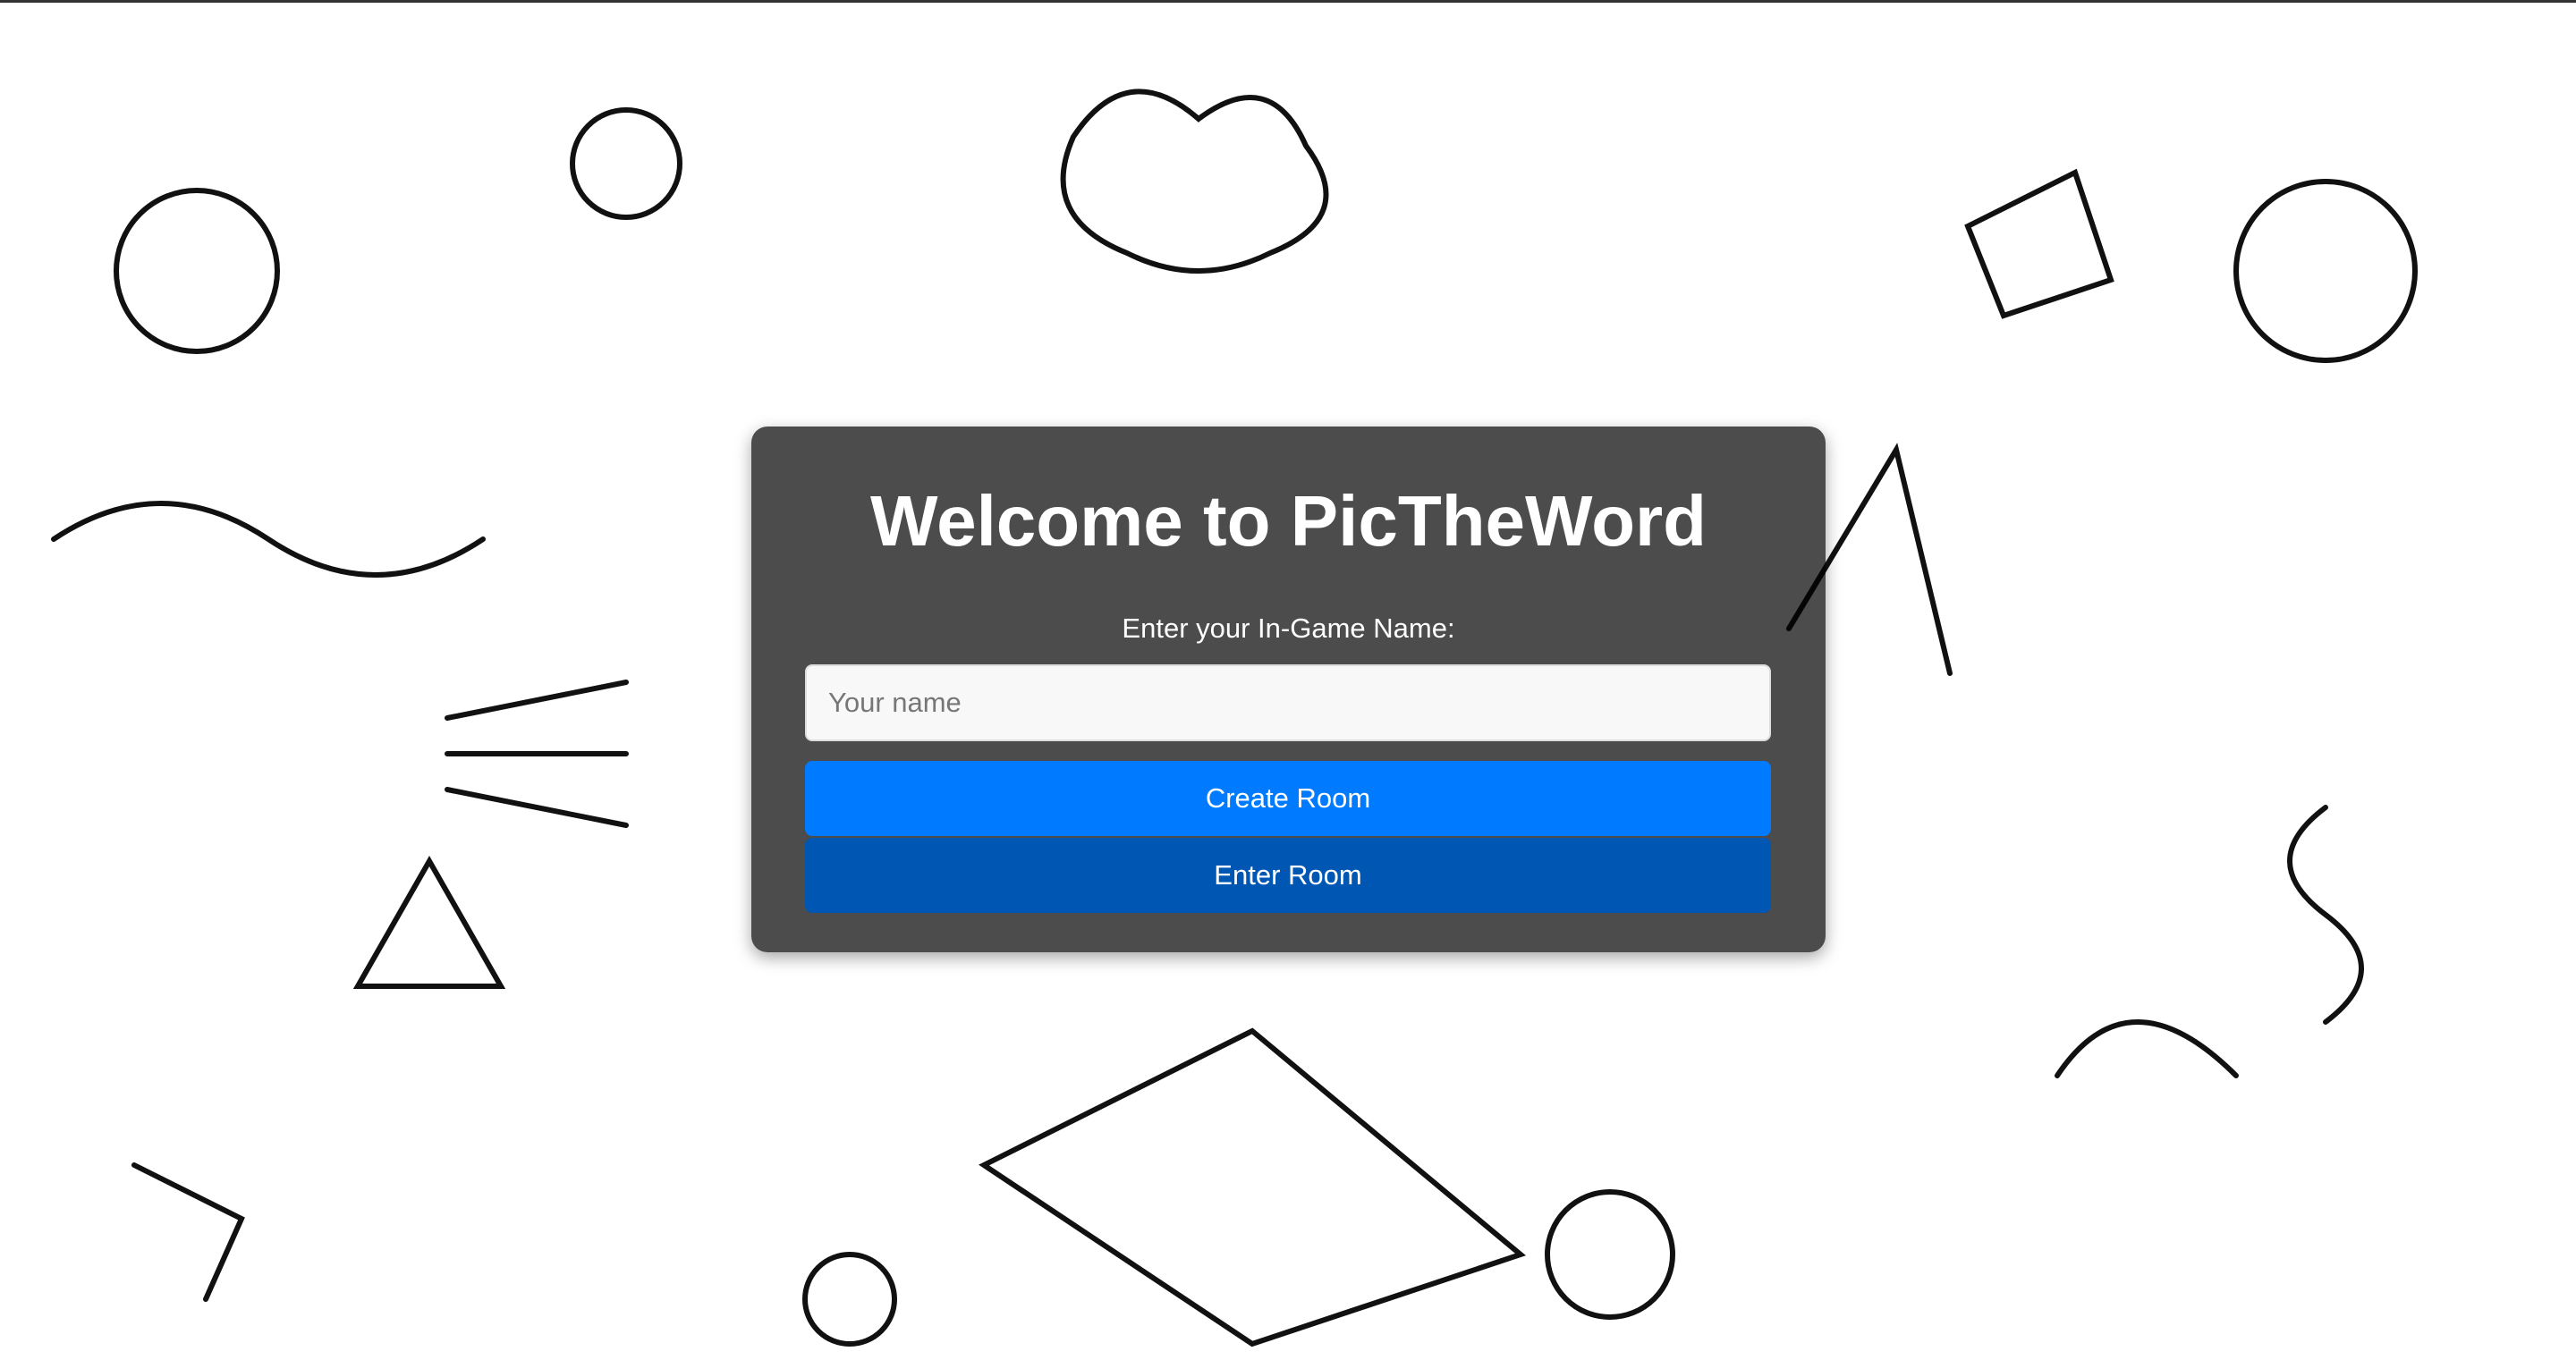 The image size is (2576, 1360). What do you see at coordinates (1288, 798) in the screenshot?
I see `create-room-button: Create Room` at bounding box center [1288, 798].